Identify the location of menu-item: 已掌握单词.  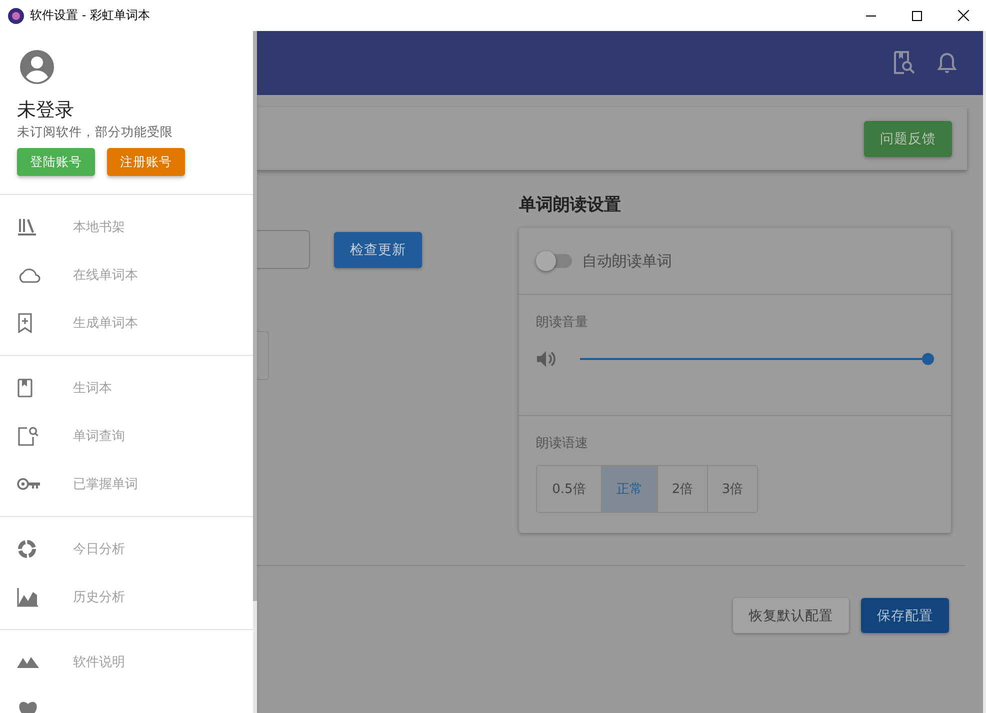
(105, 484).